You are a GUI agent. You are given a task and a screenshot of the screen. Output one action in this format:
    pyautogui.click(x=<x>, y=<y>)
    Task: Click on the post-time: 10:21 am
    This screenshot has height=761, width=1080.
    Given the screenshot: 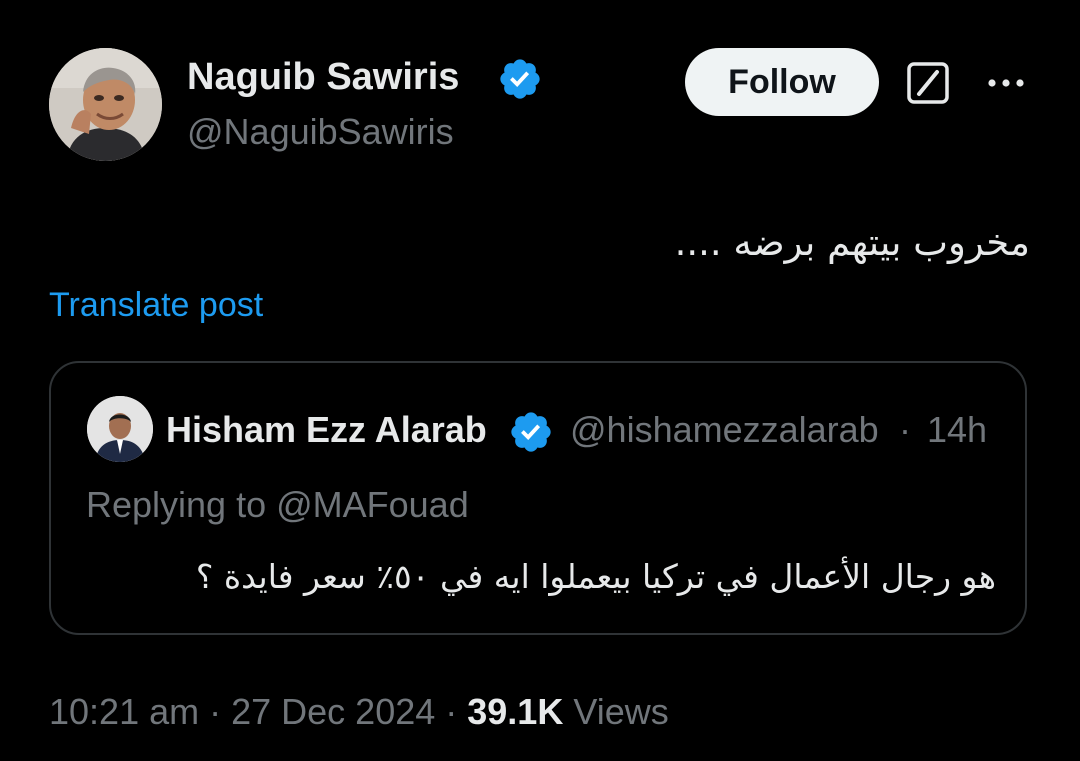 What is the action you would take?
    pyautogui.click(x=124, y=711)
    